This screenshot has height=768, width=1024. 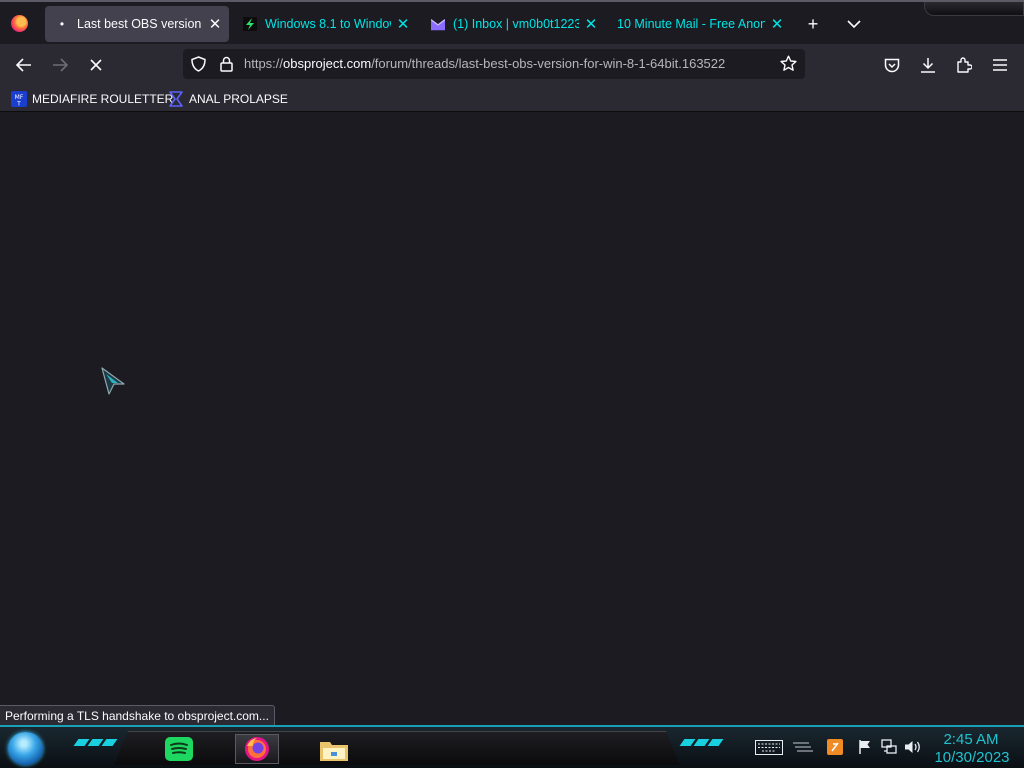 I want to click on download-icon, so click(x=928, y=65).